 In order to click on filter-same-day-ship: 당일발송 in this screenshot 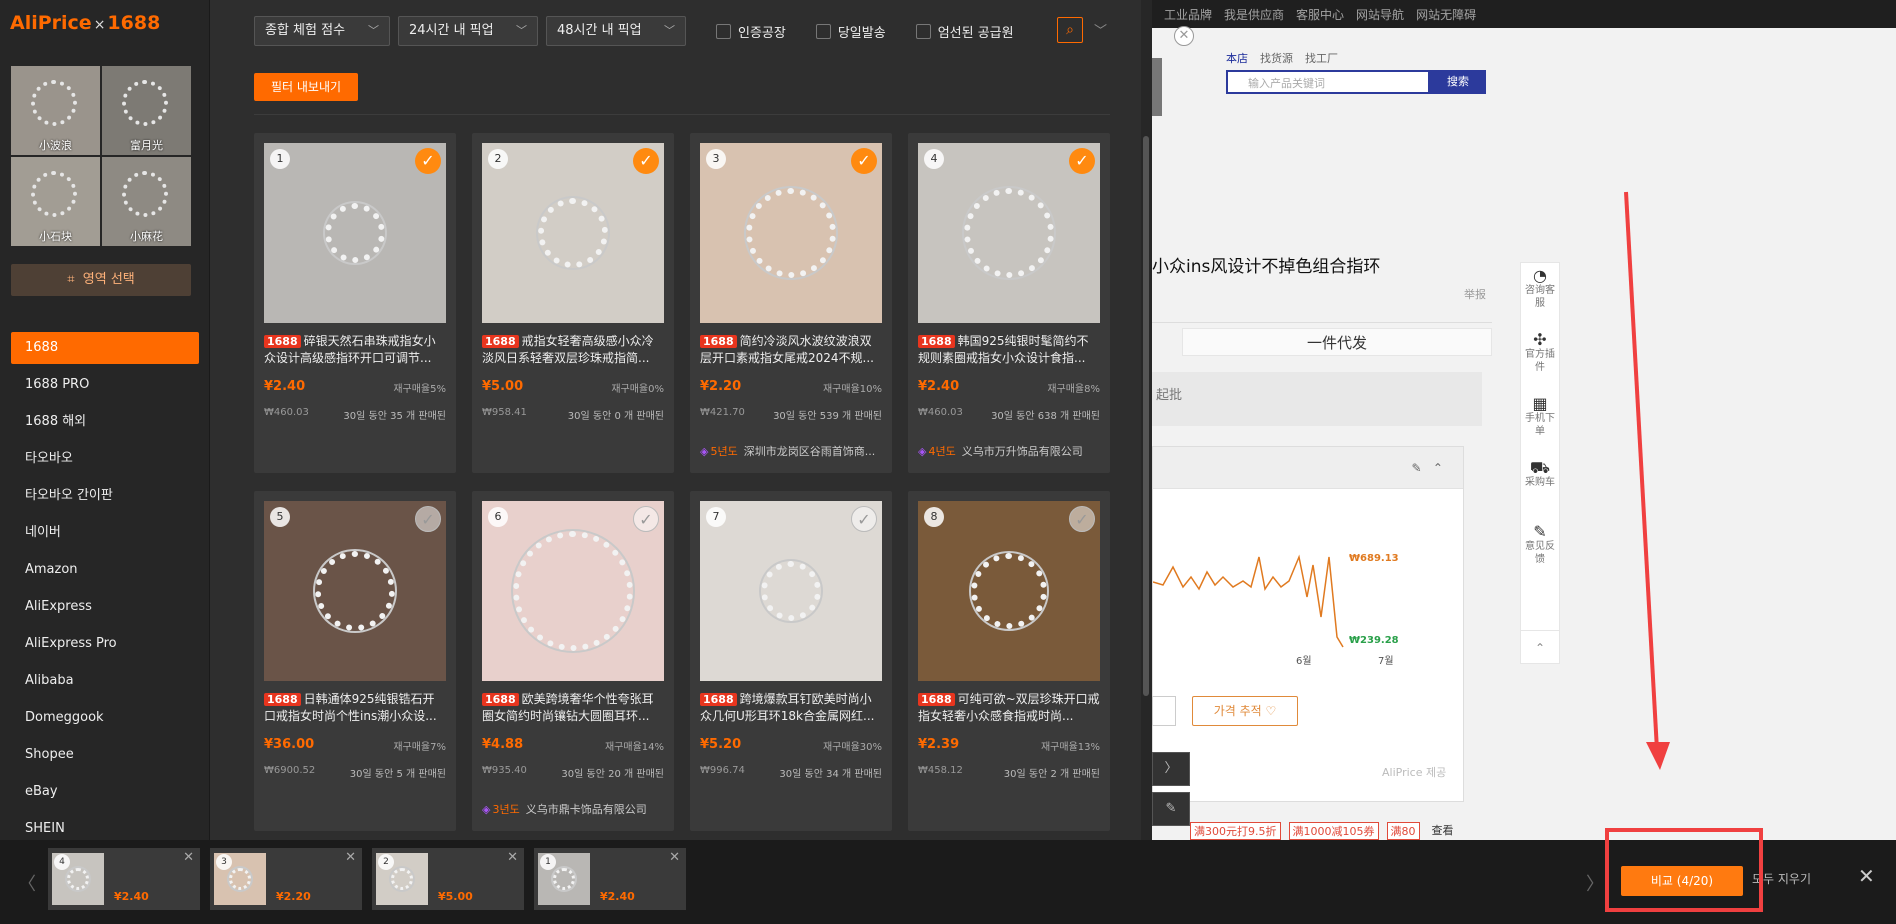, I will do `click(850, 31)`.